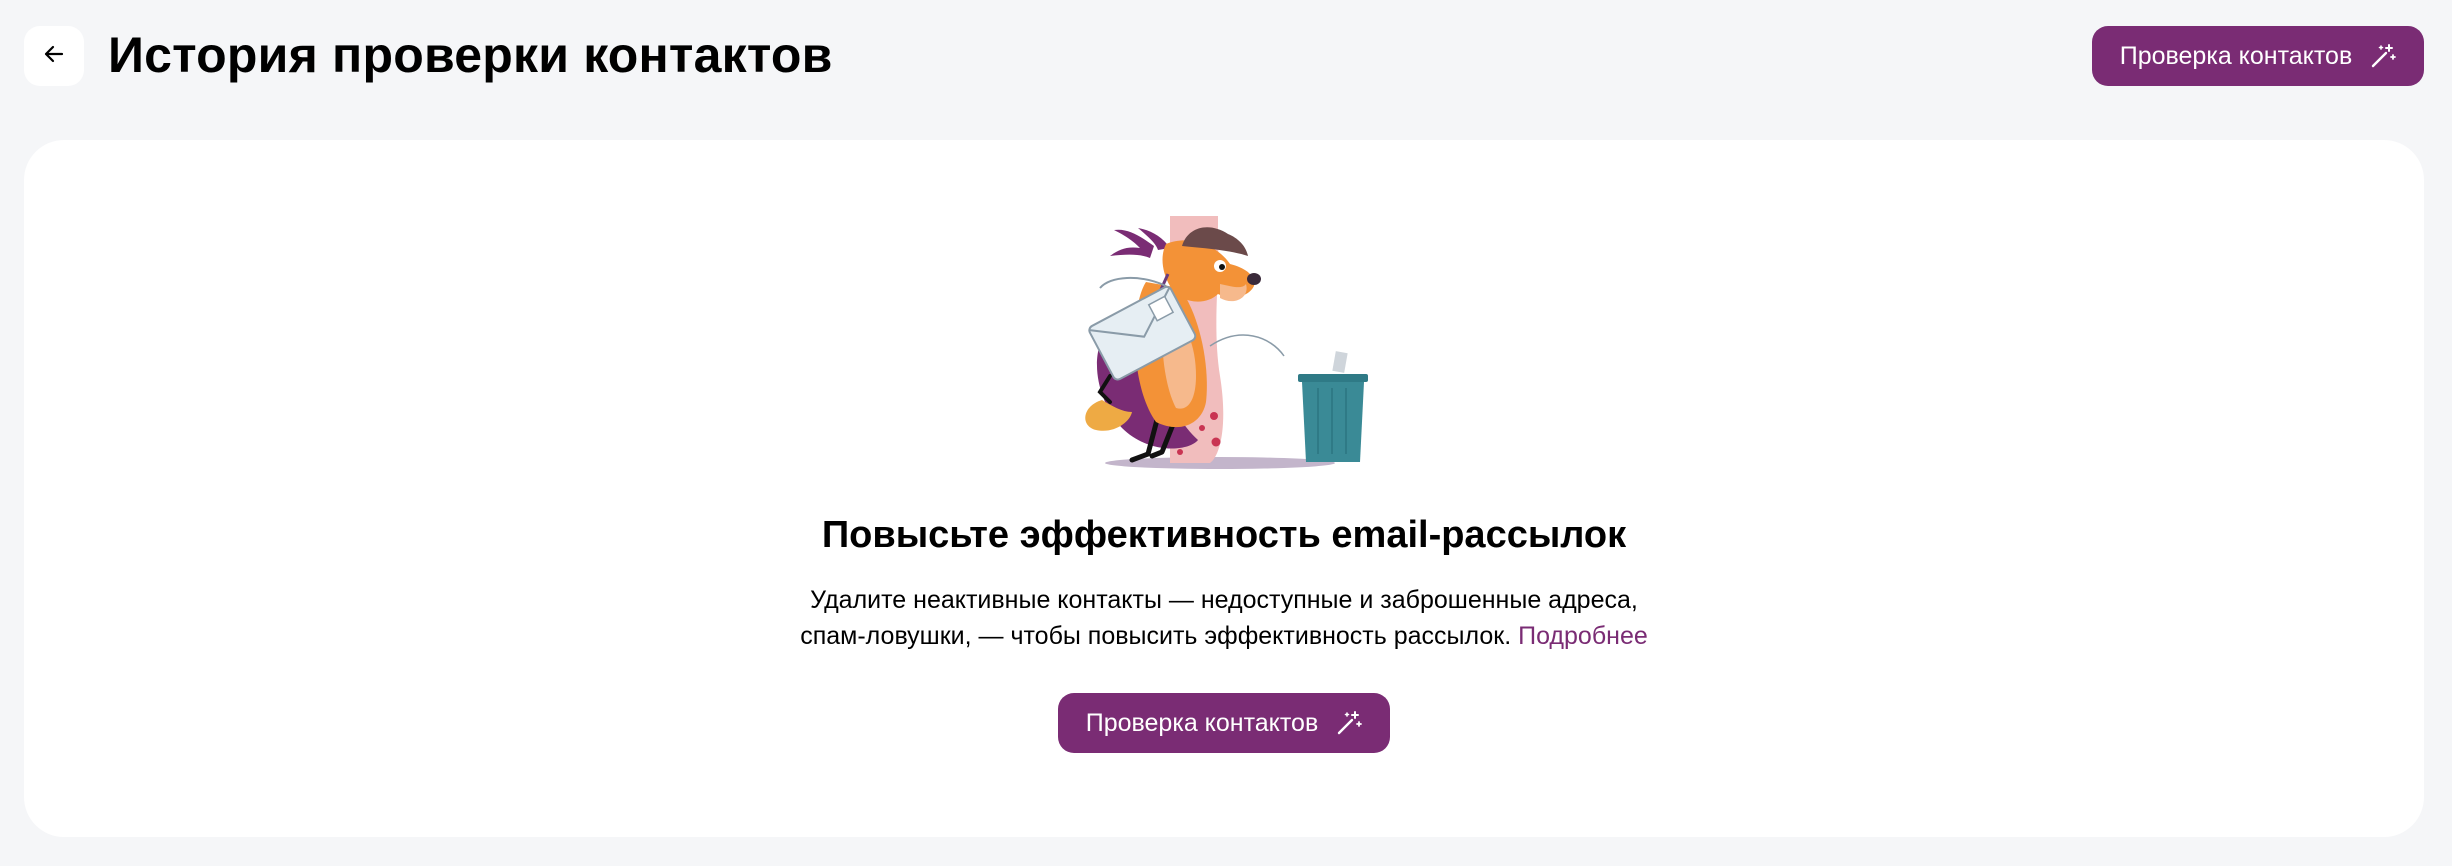 The image size is (2452, 866). I want to click on learn-more-link: Подробнее, so click(1583, 636).